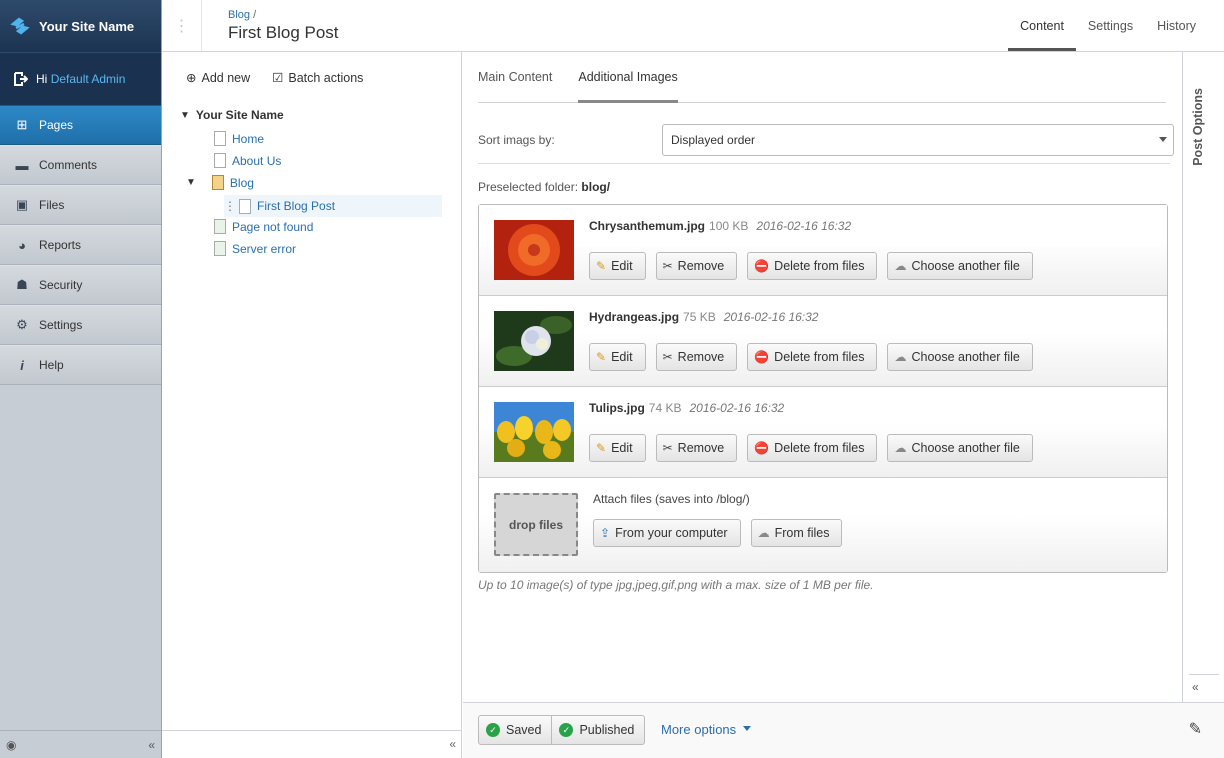  Describe the element at coordinates (21, 79) in the screenshot. I see `logout-icon` at that location.